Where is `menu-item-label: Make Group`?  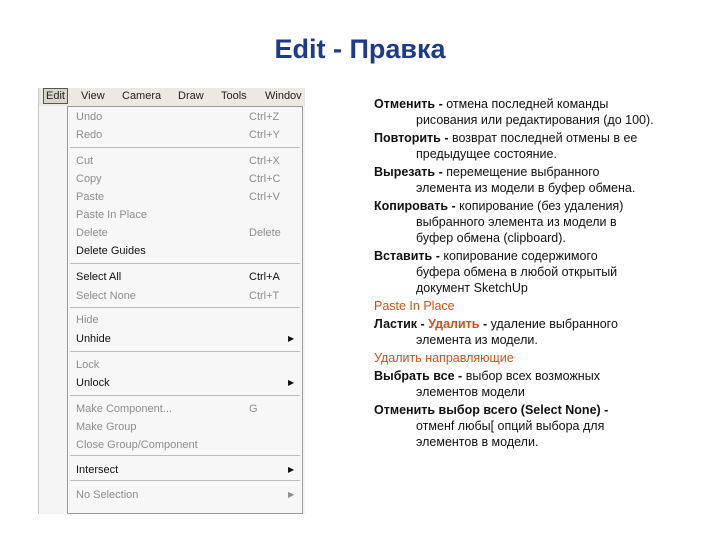 menu-item-label: Make Group is located at coordinates (106, 427).